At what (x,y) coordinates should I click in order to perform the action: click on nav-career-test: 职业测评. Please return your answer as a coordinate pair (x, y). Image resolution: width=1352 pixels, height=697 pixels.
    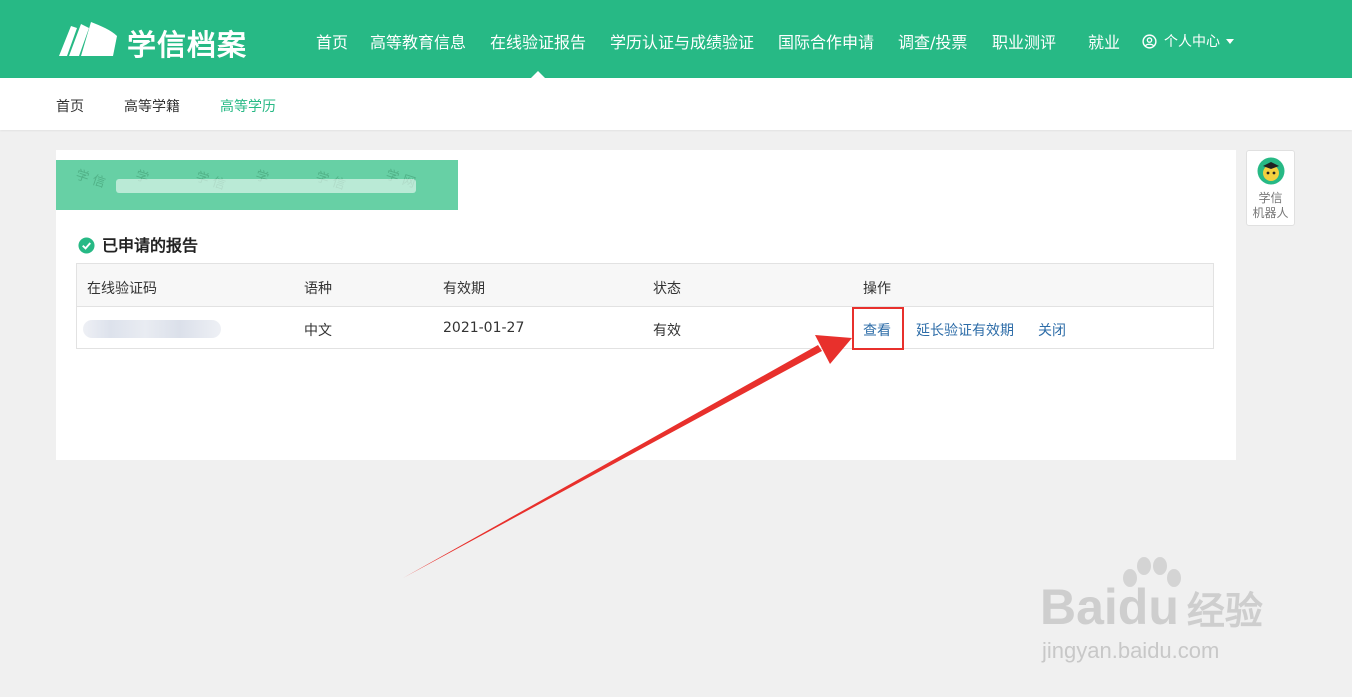
    Looking at the image, I should click on (1024, 41).